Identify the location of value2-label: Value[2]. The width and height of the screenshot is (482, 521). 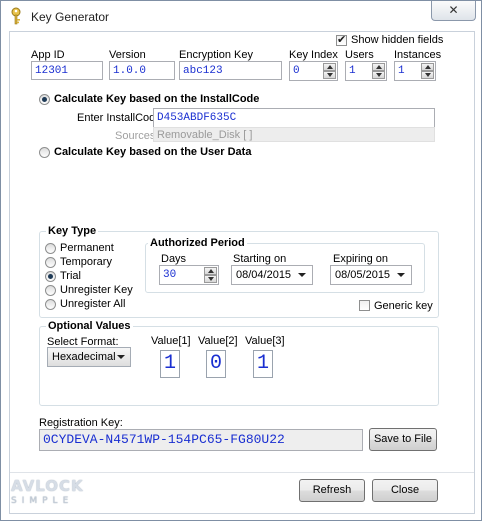
(218, 341).